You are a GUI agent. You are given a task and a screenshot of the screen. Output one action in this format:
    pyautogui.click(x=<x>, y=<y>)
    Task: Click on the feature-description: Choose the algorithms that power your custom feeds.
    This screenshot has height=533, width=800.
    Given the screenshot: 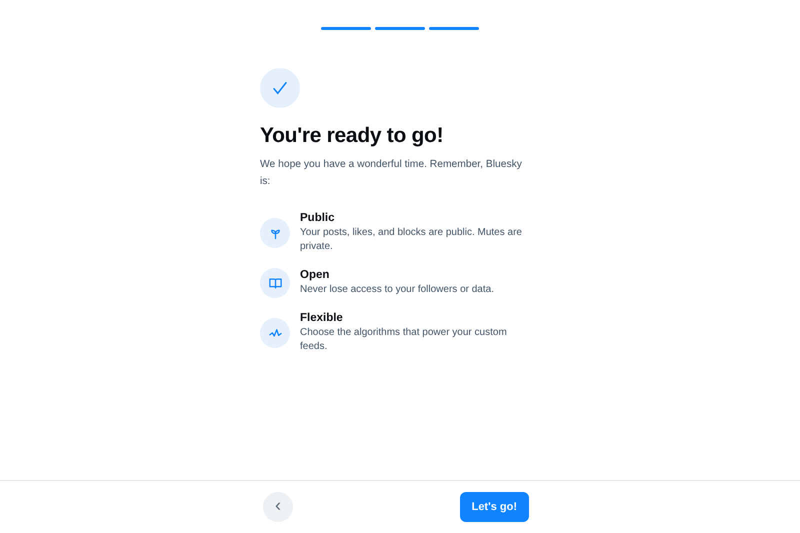 What is the action you would take?
    pyautogui.click(x=404, y=340)
    